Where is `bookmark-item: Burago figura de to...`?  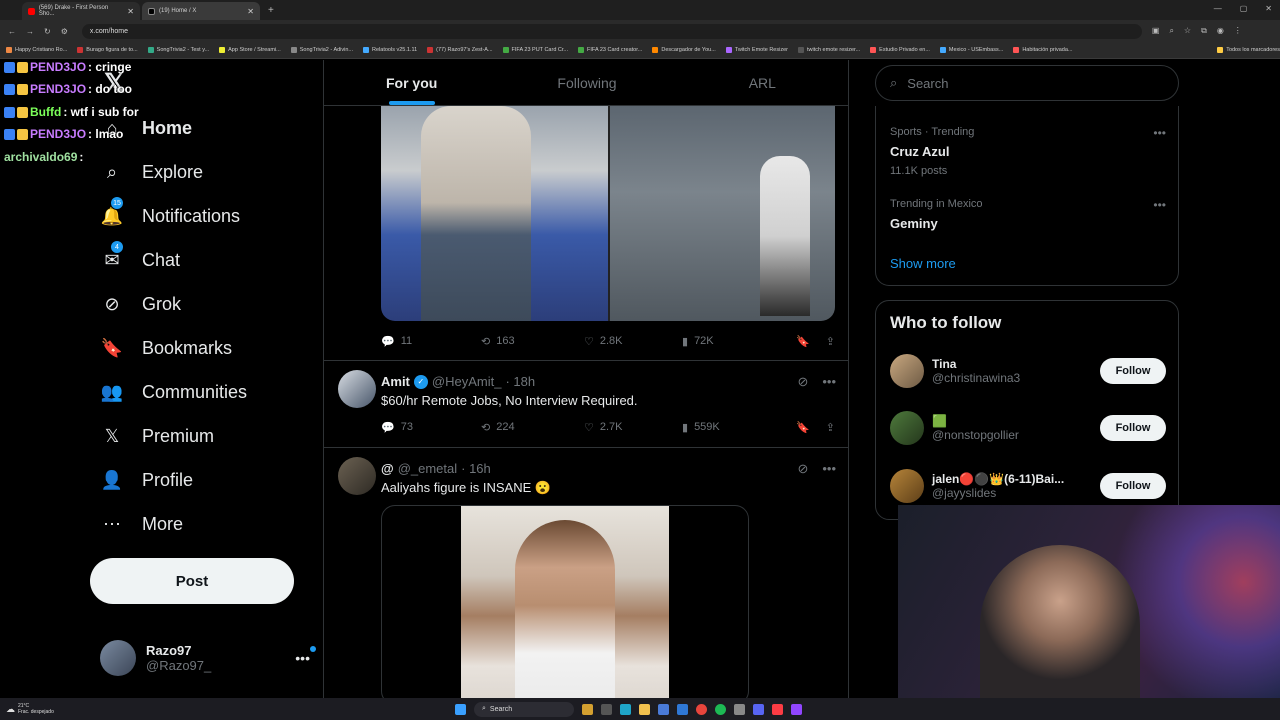
bookmark-item: Burago figura de to... is located at coordinates (107, 50).